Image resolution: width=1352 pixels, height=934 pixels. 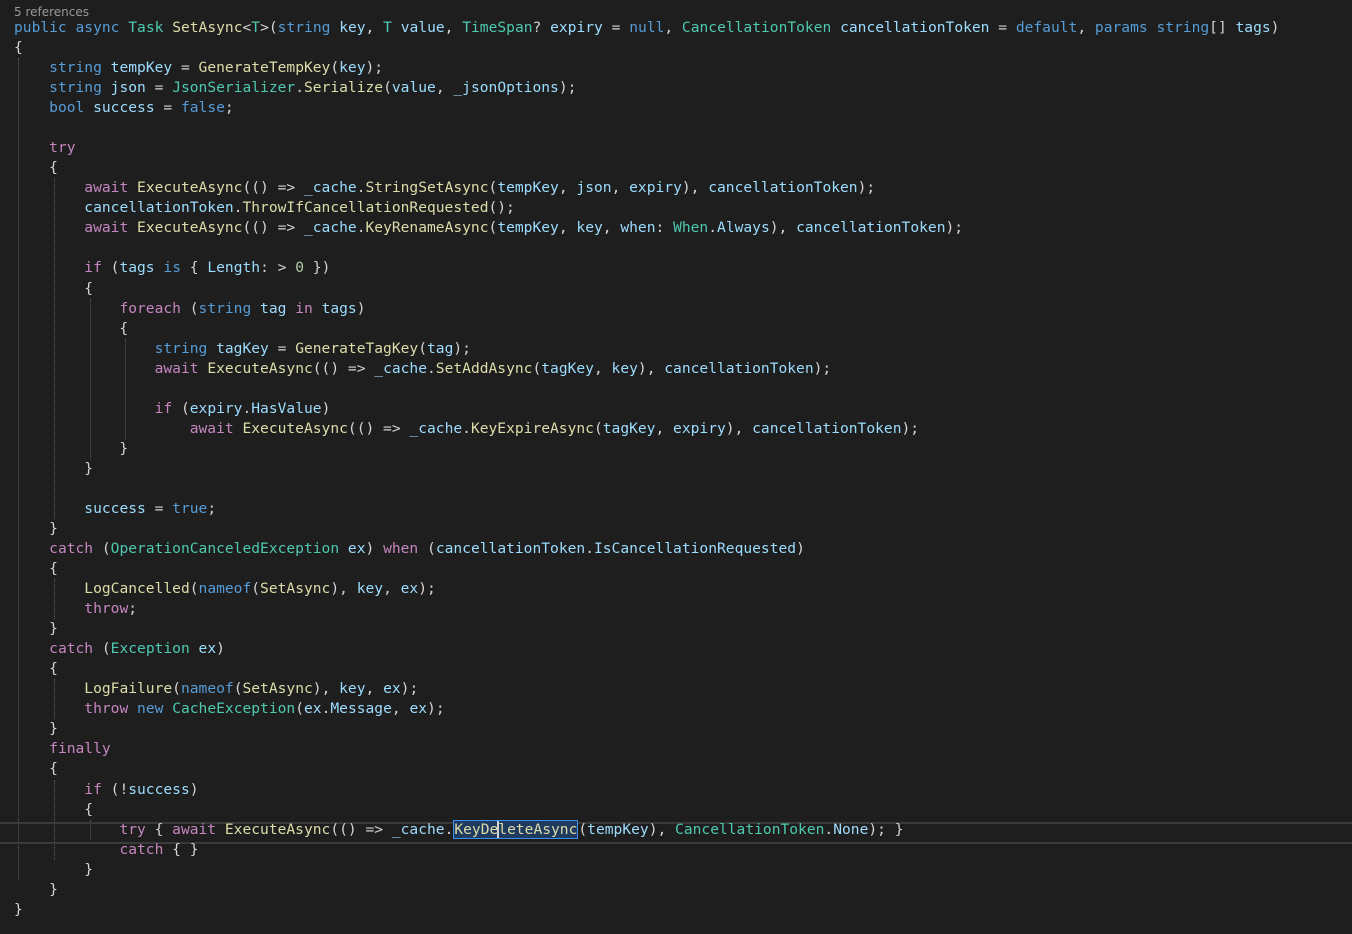 I want to click on code-token: ); }, so click(x=886, y=829).